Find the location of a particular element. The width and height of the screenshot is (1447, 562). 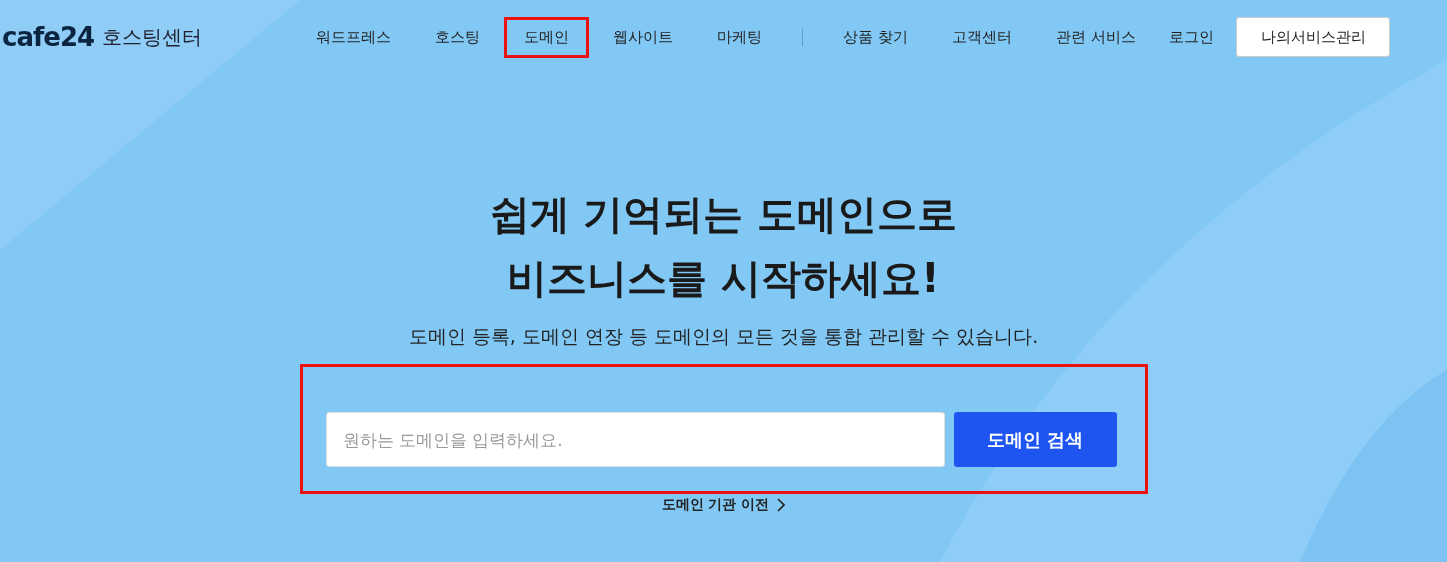

login-link: 로그인 is located at coordinates (1191, 37).